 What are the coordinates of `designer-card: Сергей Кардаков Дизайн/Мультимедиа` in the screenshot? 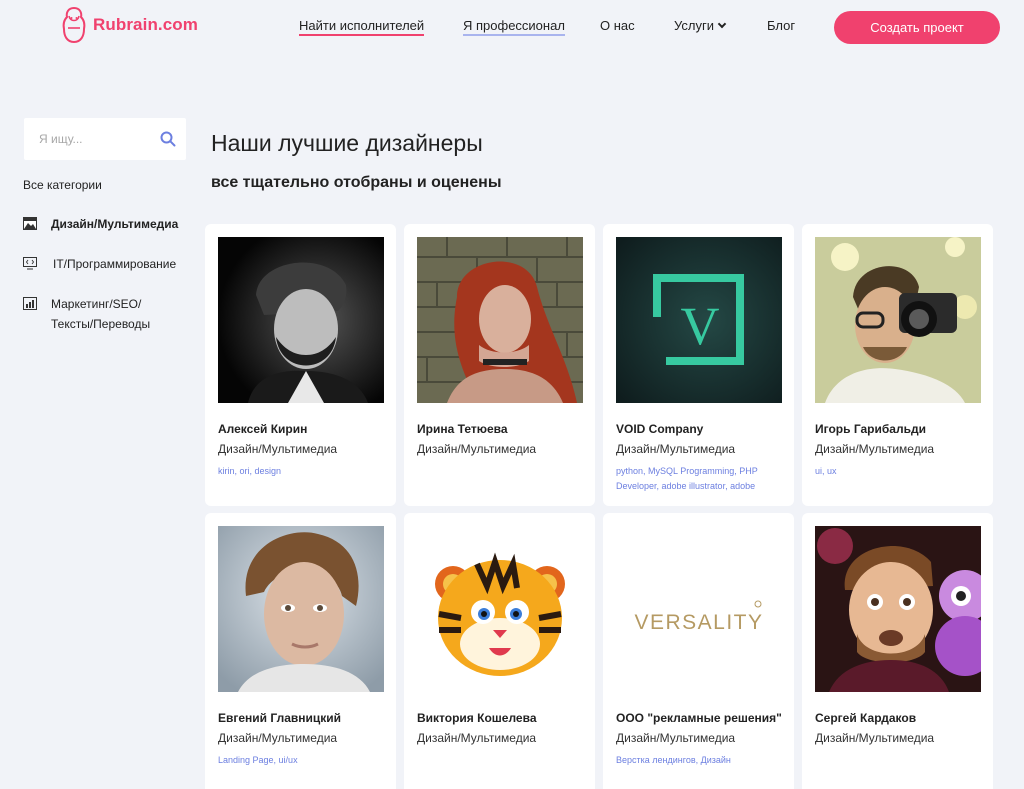 It's located at (897, 651).